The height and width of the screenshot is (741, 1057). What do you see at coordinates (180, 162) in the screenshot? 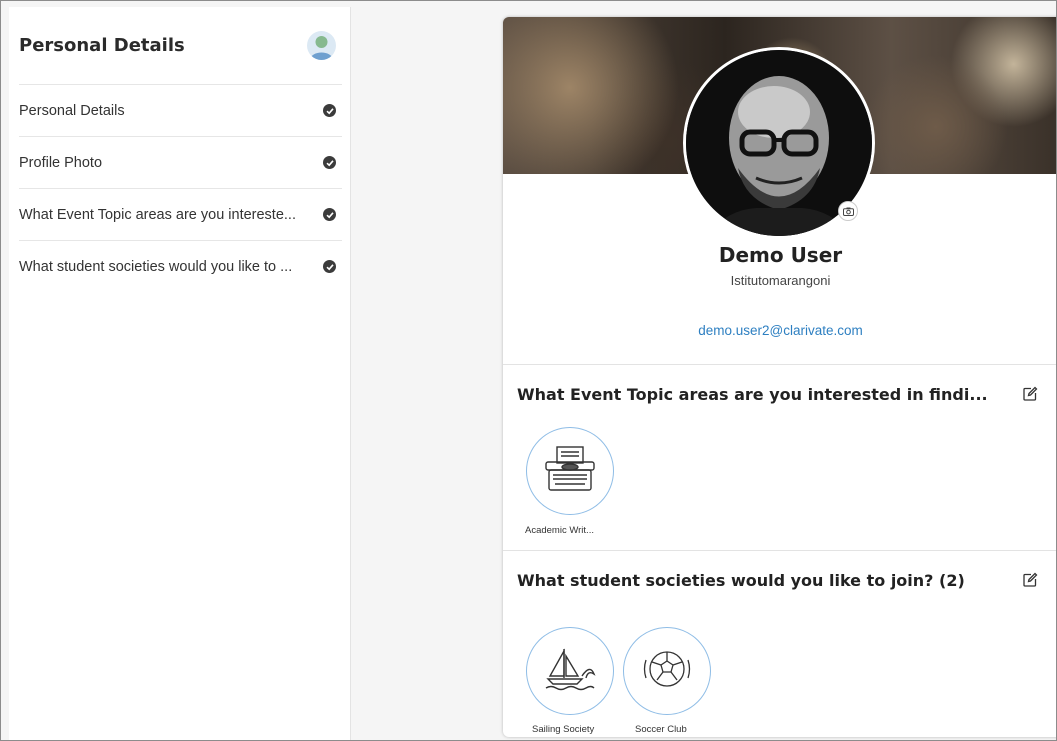
I see `sidebar-item-profile-photo: Profile Photo` at bounding box center [180, 162].